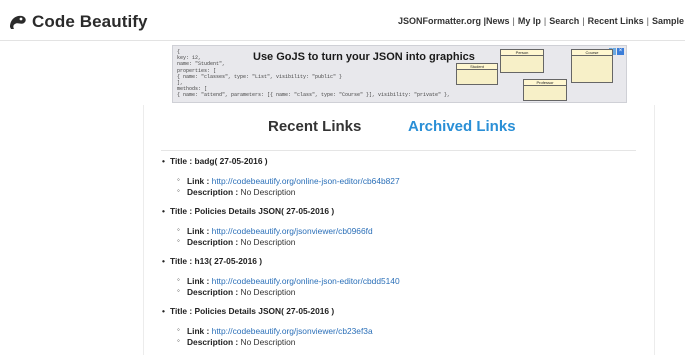 The height and width of the screenshot is (356, 685). What do you see at coordinates (529, 21) in the screenshot?
I see `nav-link-my-ip: My Ip` at bounding box center [529, 21].